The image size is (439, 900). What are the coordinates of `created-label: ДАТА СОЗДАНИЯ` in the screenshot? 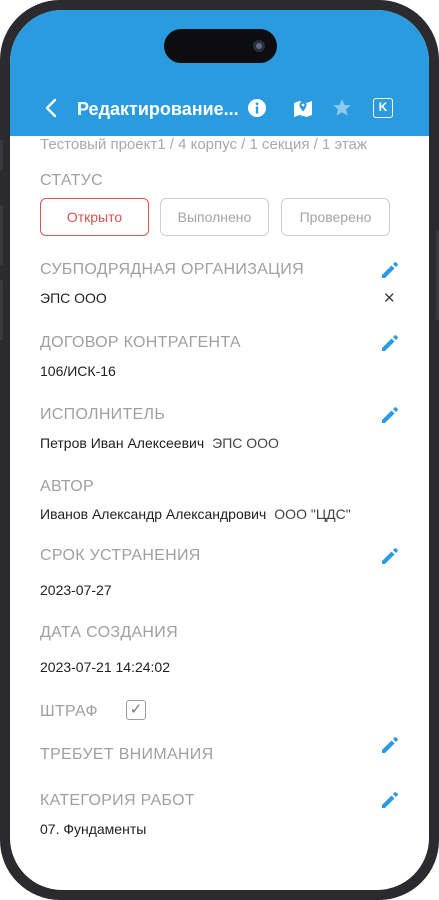 It's located at (109, 632).